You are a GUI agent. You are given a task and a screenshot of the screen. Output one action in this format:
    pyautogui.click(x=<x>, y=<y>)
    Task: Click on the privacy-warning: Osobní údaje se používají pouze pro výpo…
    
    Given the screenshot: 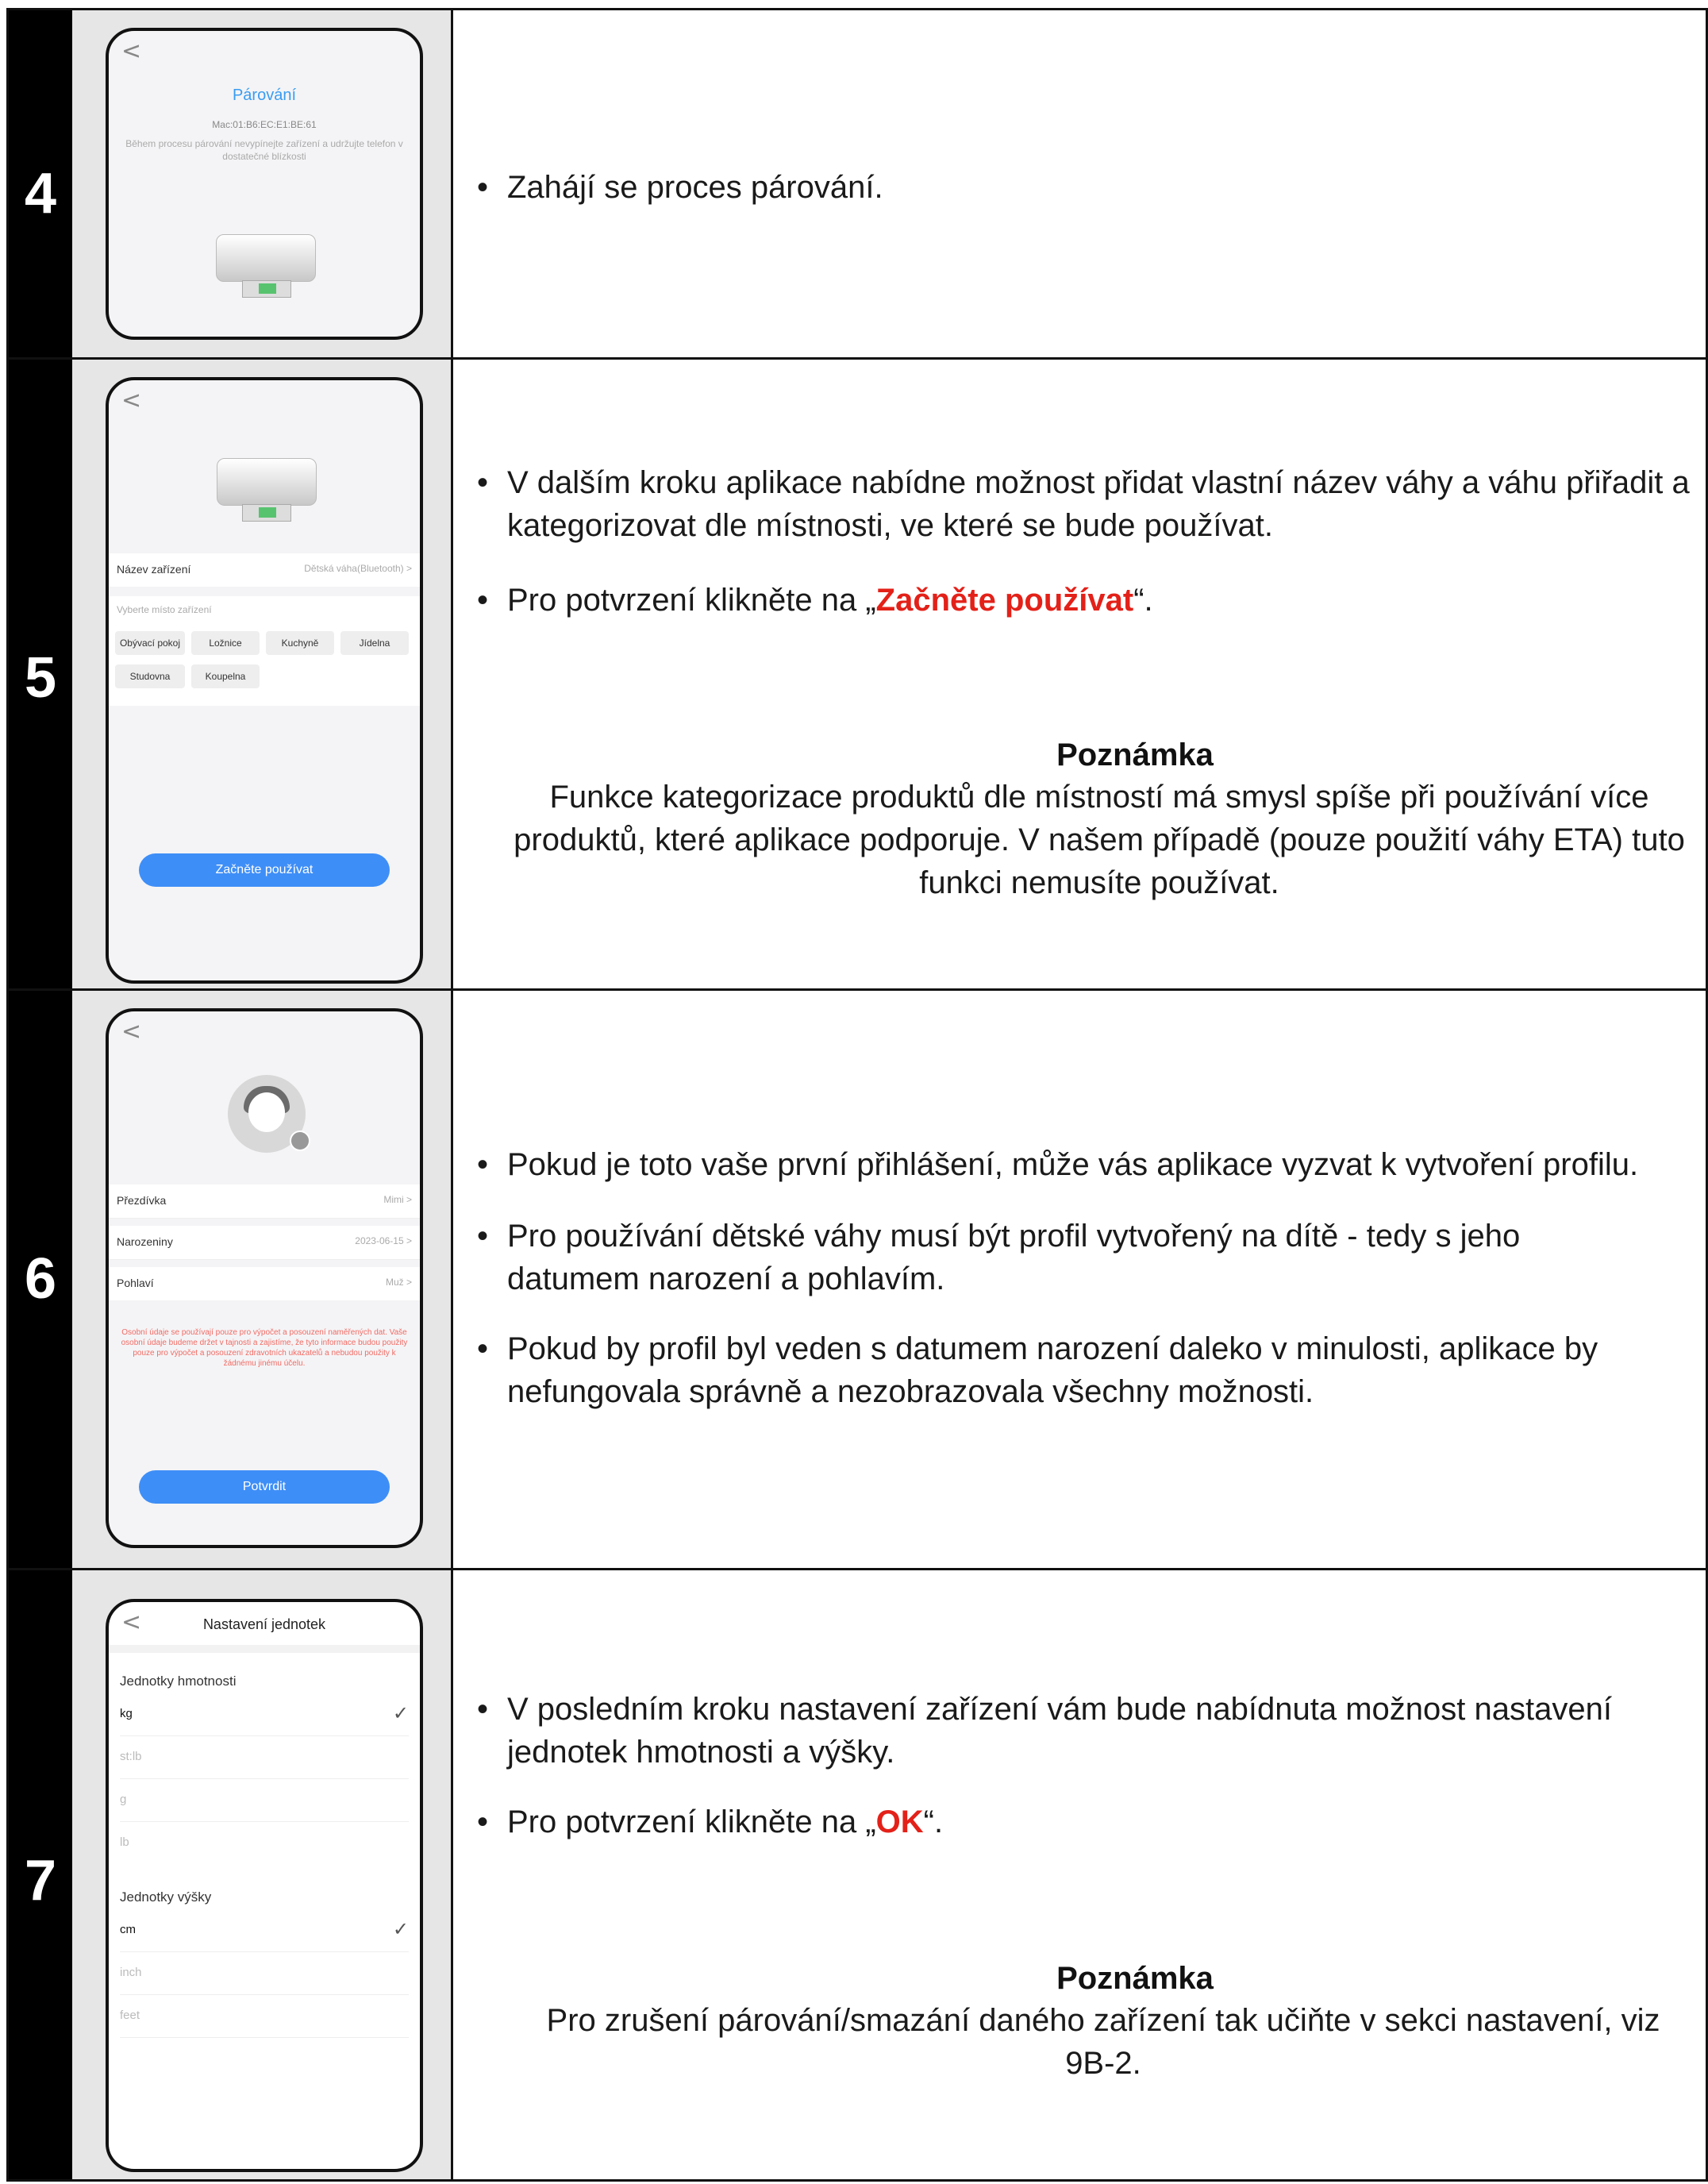 What is the action you would take?
    pyautogui.click(x=264, y=1348)
    